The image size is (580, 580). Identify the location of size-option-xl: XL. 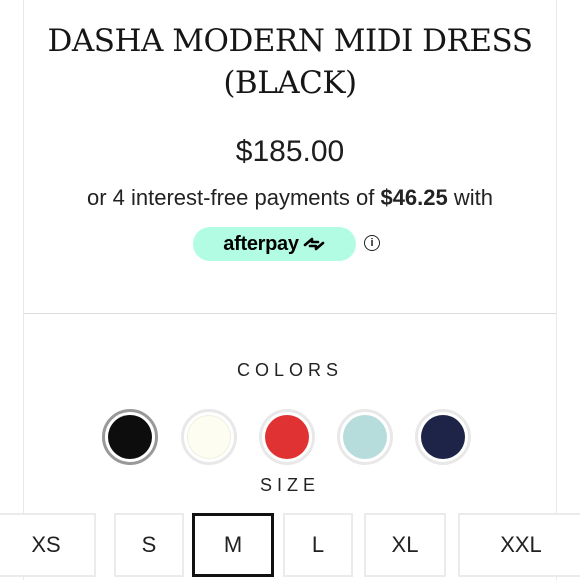
(405, 545).